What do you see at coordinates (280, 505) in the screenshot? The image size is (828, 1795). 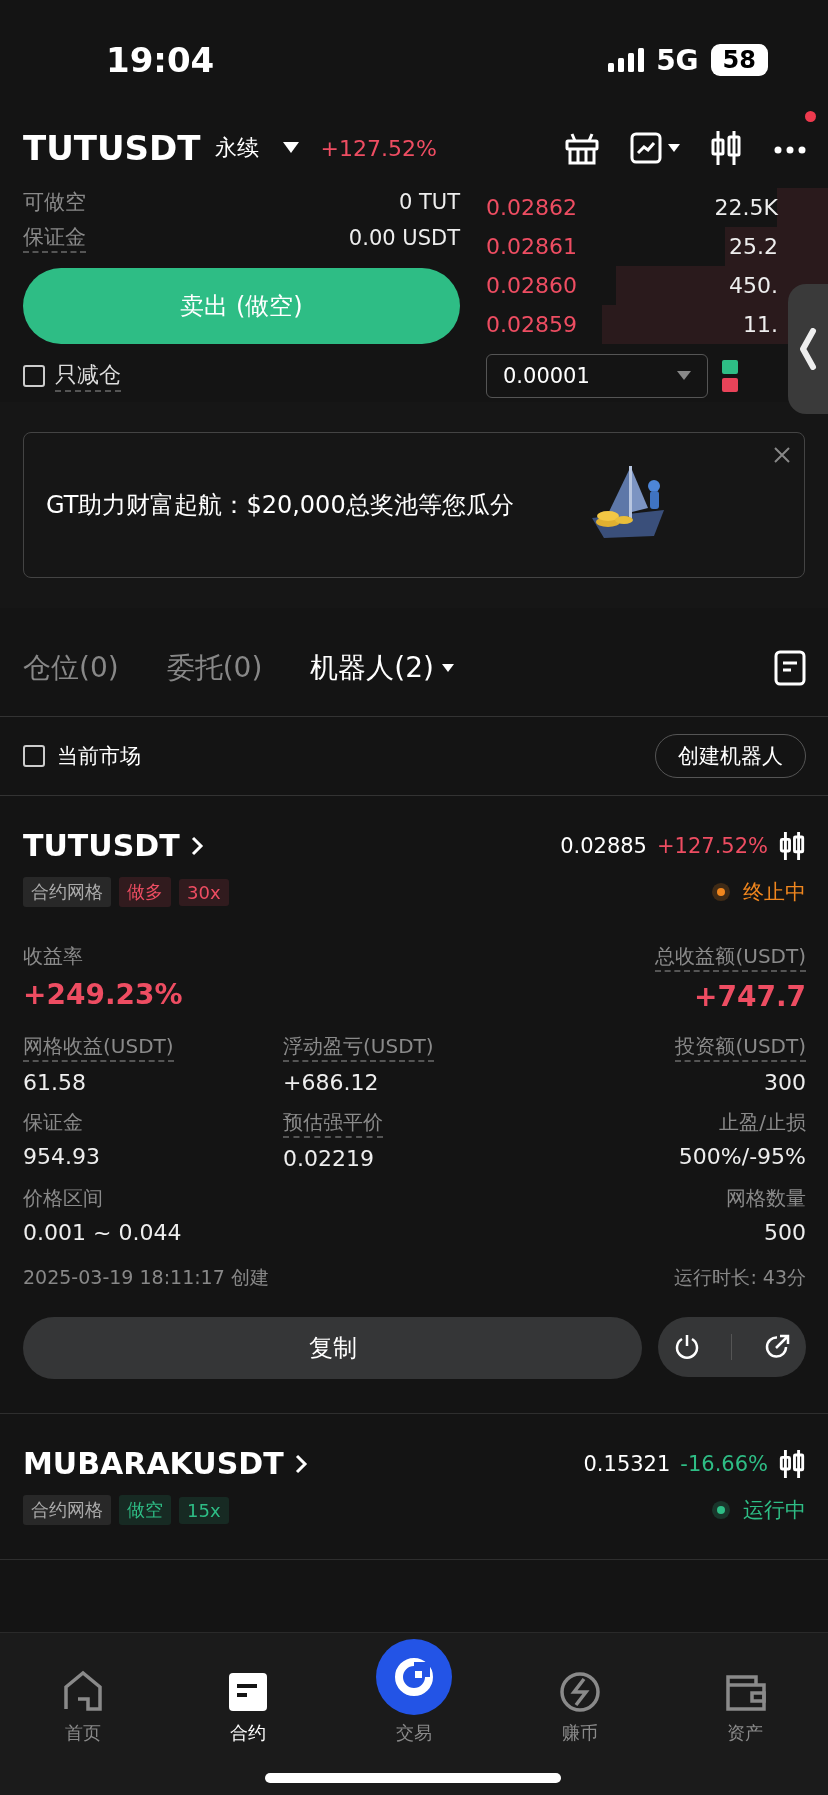 I see `banner-text: GT助力财富起航：$20,000总奖池等您瓜分` at bounding box center [280, 505].